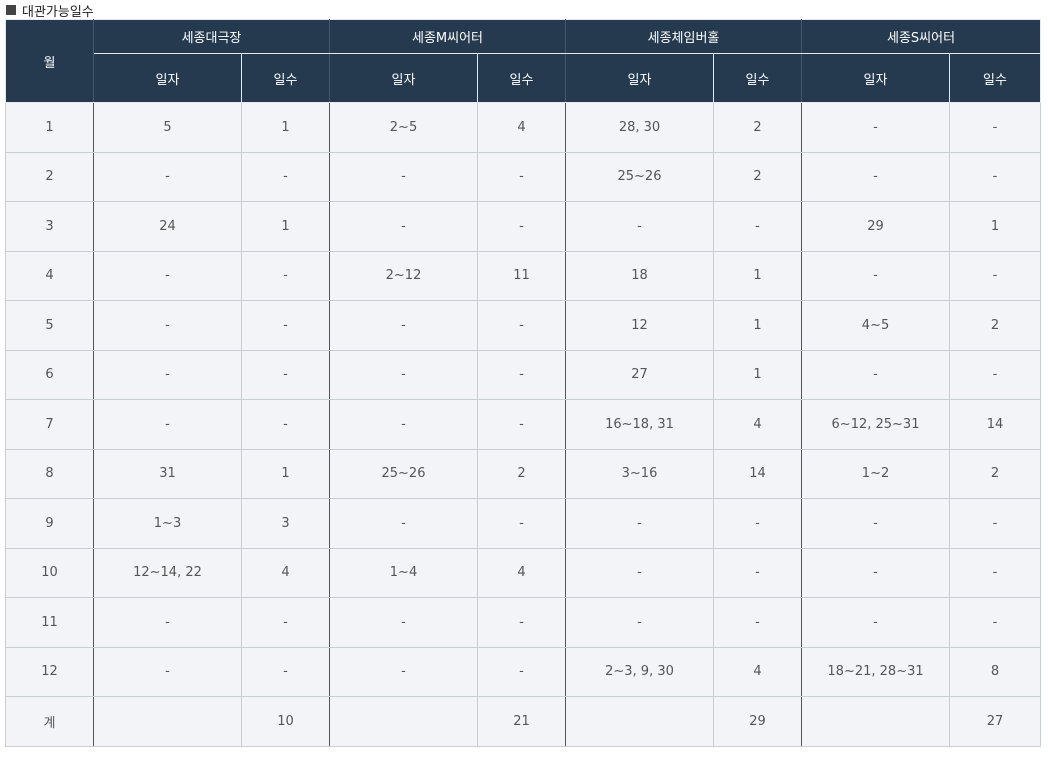 This screenshot has height=758, width=1048. I want to click on total-label-cell: 계, so click(49, 721).